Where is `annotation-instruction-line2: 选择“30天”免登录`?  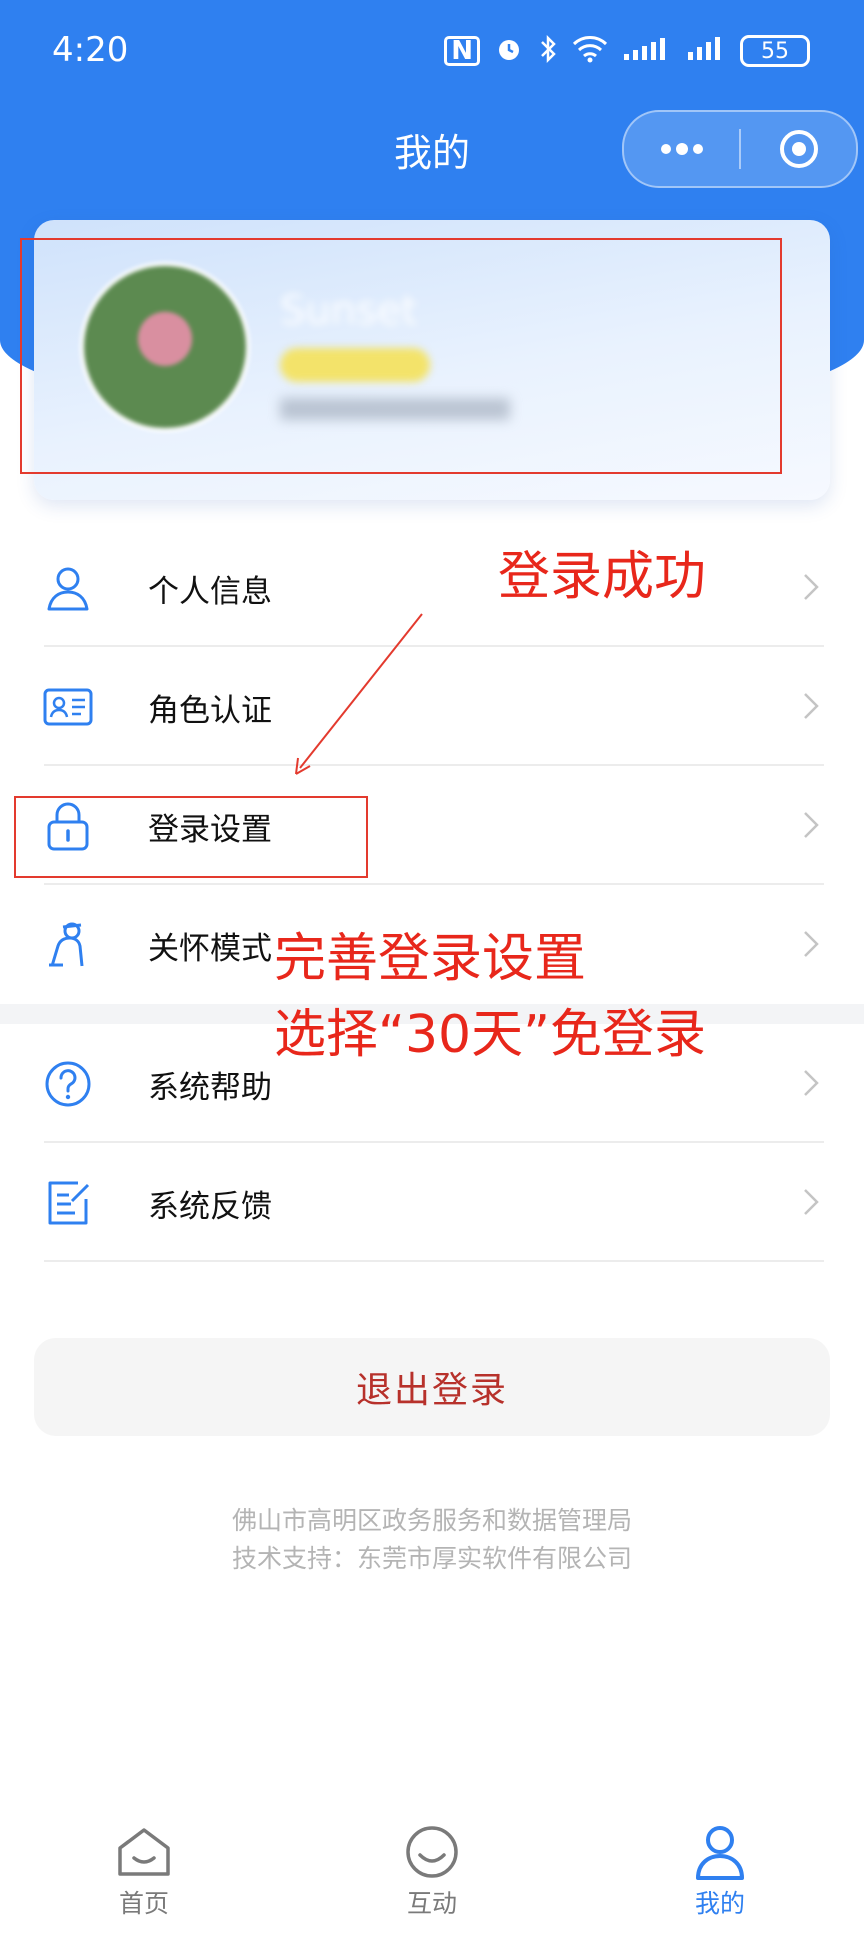
annotation-instruction-line2: 选择“30天”免登录 is located at coordinates (490, 1035).